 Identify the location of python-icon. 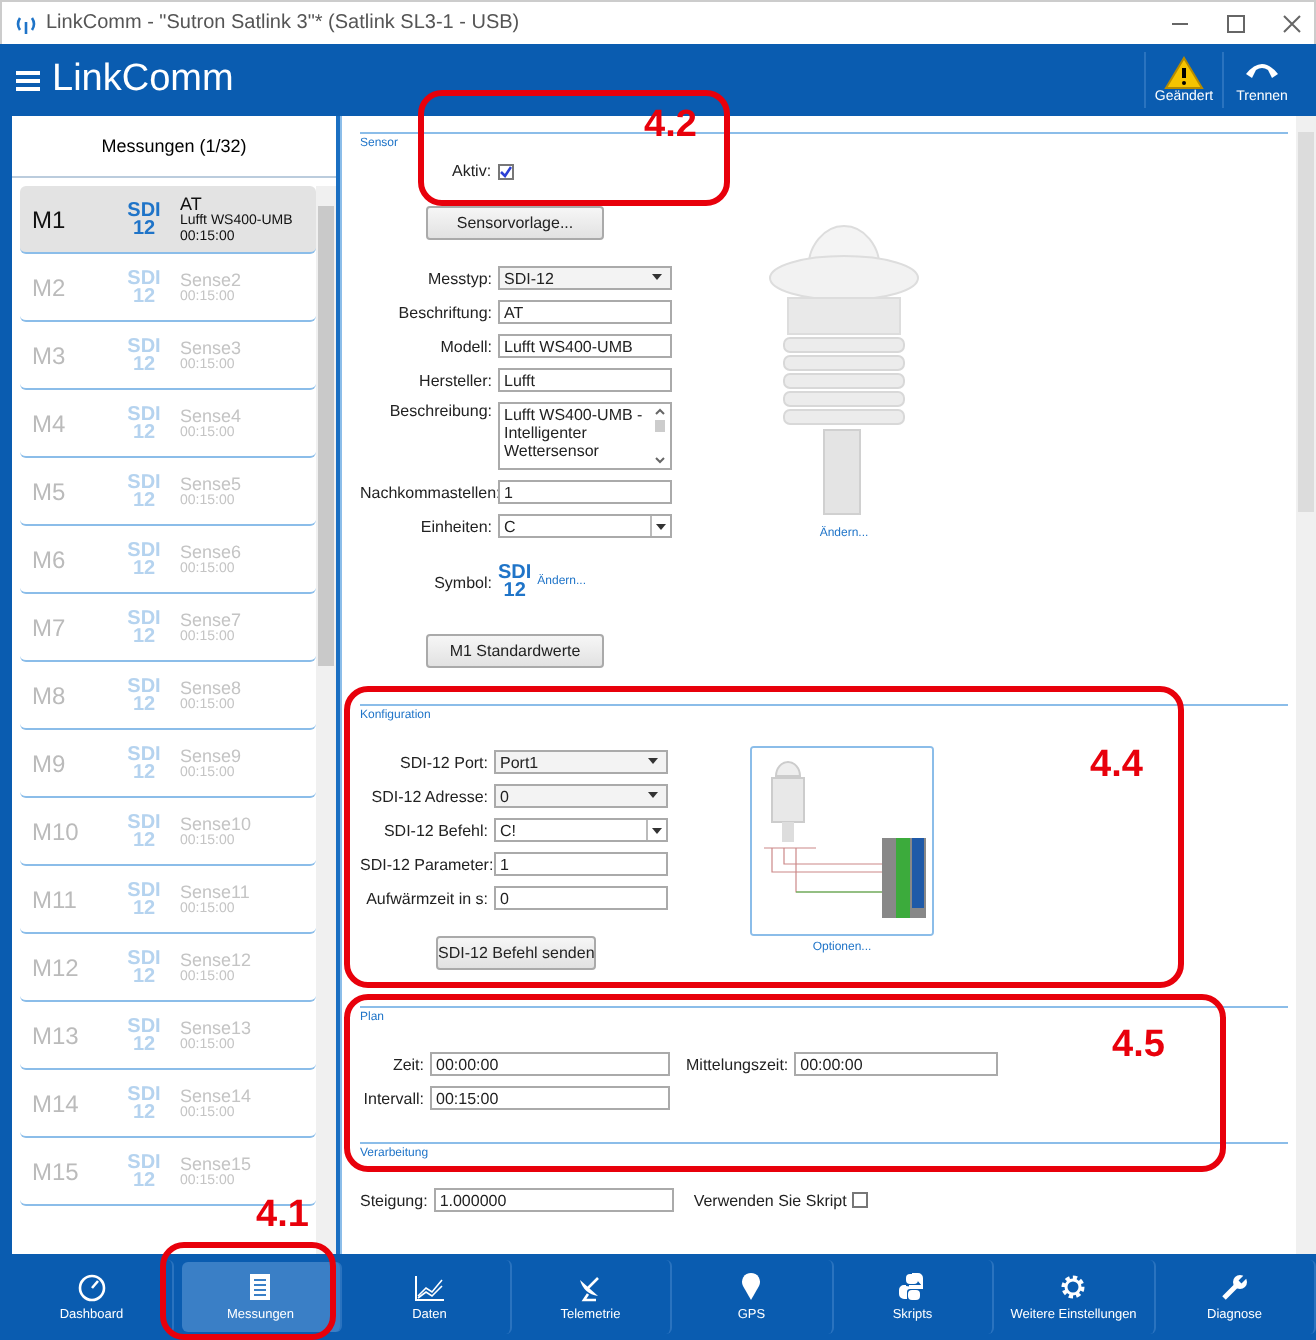
(912, 1287).